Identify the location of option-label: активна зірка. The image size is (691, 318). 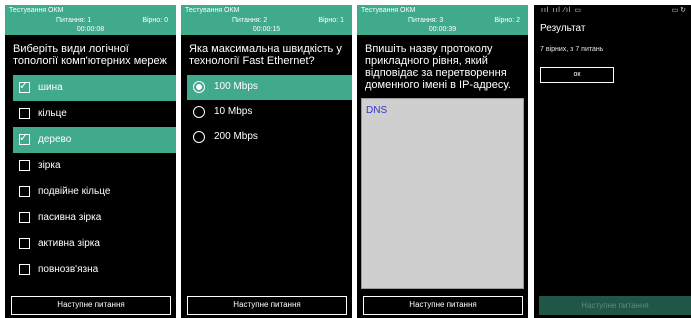
(69, 243).